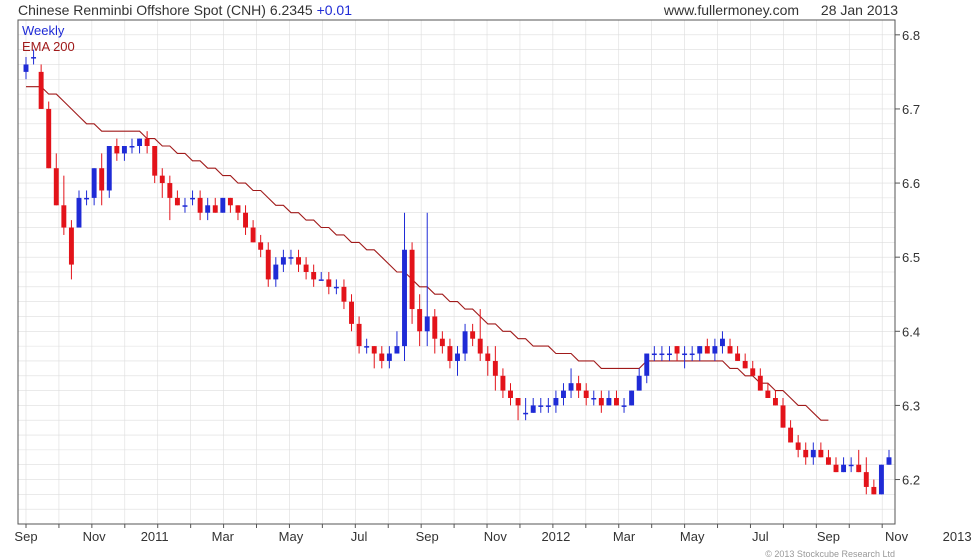  Describe the element at coordinates (911, 35) in the screenshot. I see `y-tick-label: 6.8` at that location.